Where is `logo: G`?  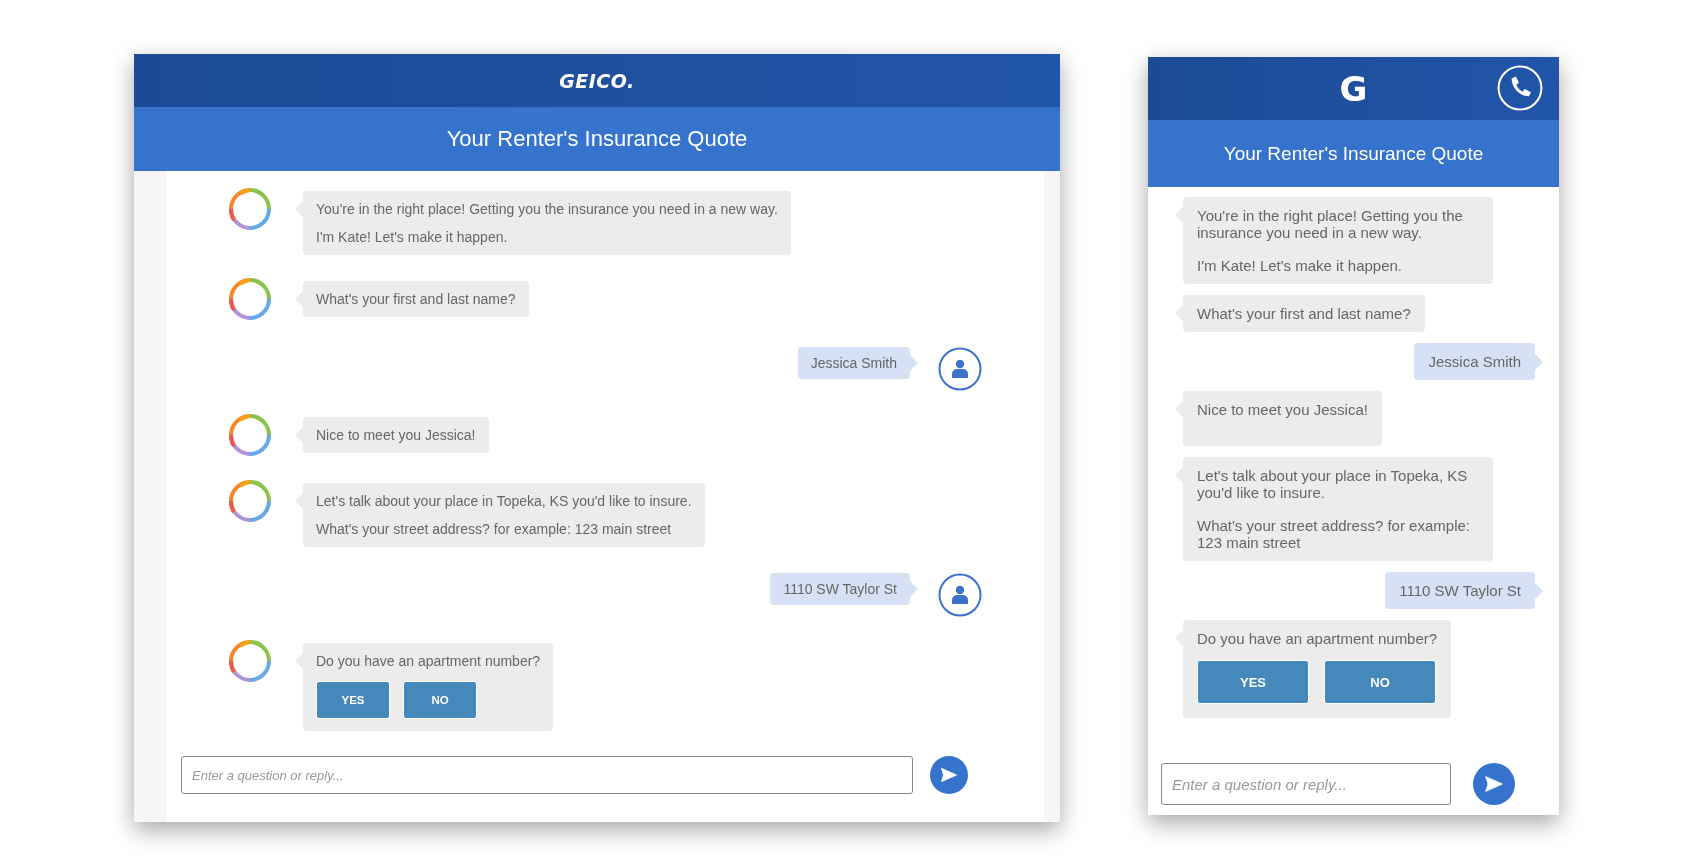 logo: G is located at coordinates (1353, 88).